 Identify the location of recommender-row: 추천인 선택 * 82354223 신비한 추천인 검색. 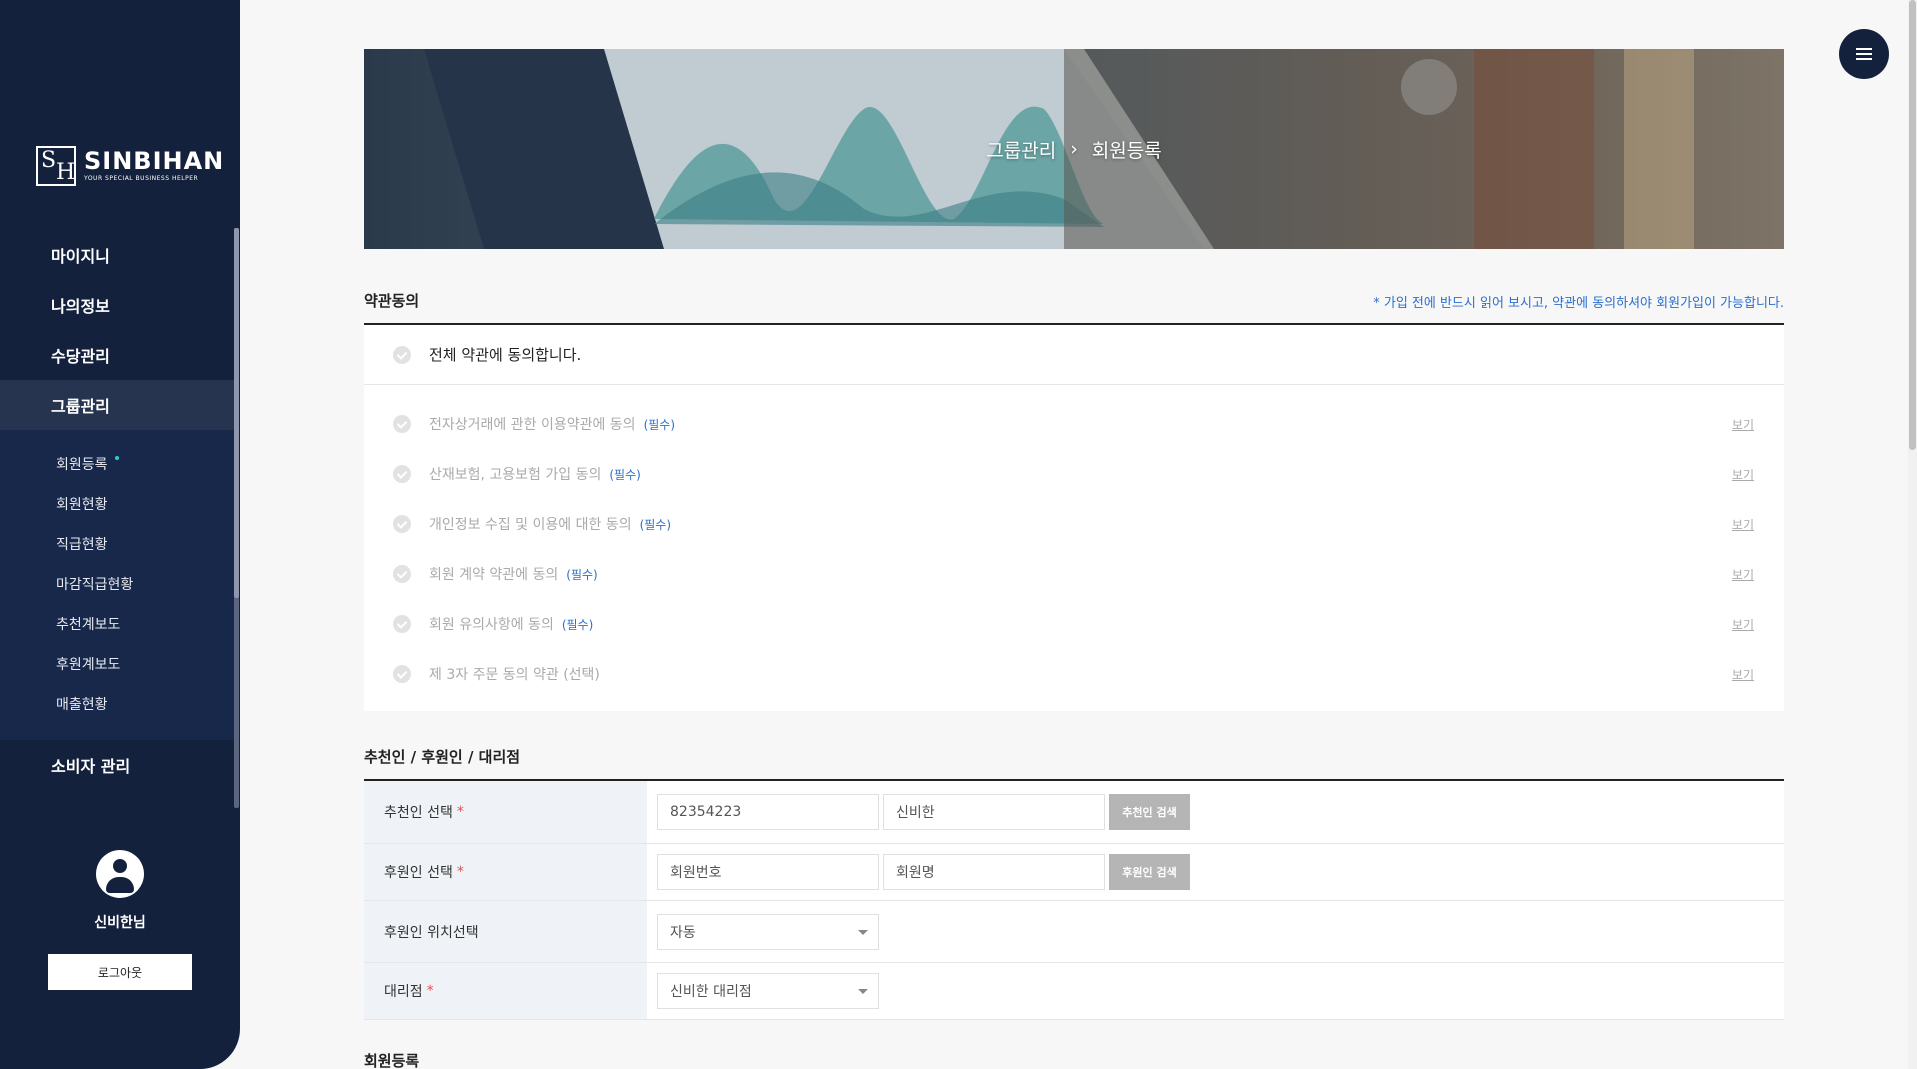
(1074, 812).